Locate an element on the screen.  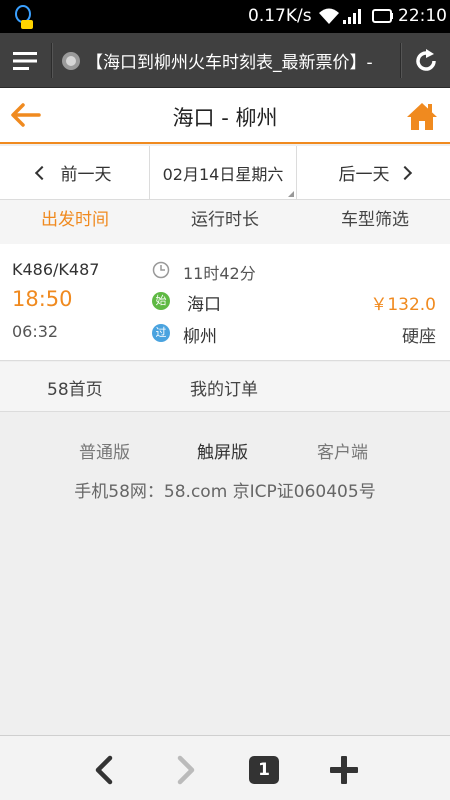
touch-version-label: 触屏版 is located at coordinates (222, 453).